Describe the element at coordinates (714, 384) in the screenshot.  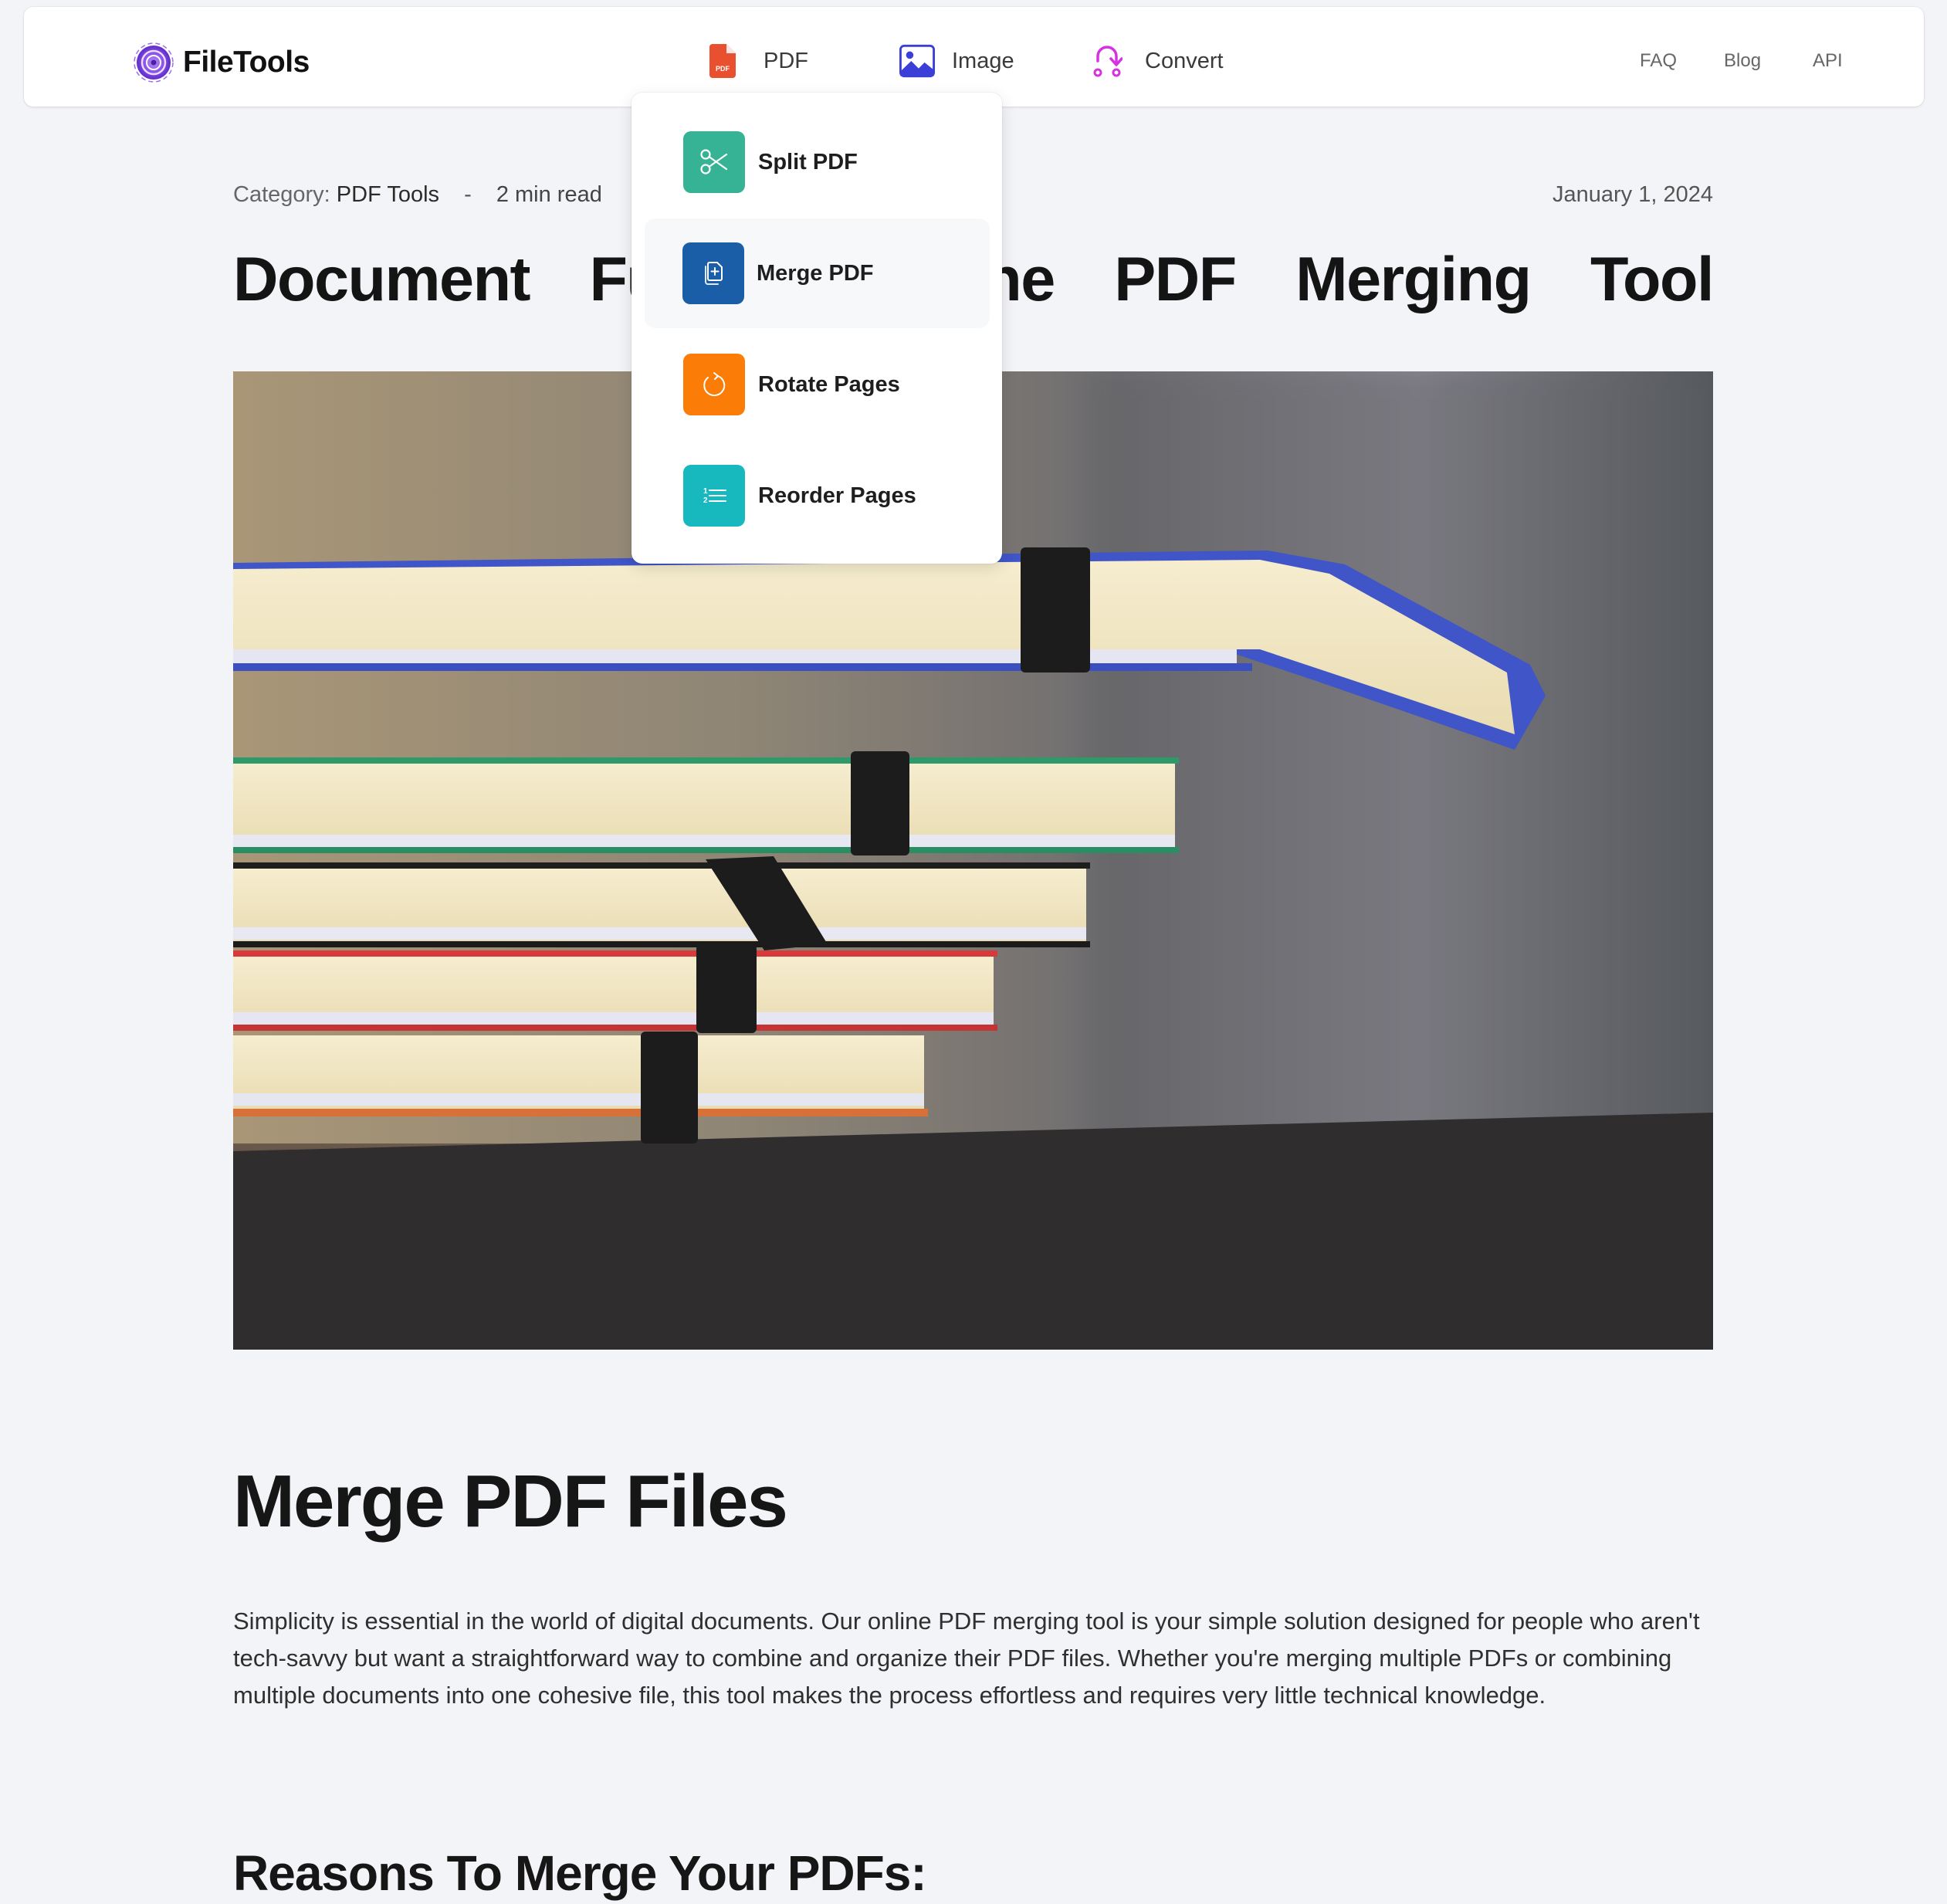
I see `rotate-icon` at that location.